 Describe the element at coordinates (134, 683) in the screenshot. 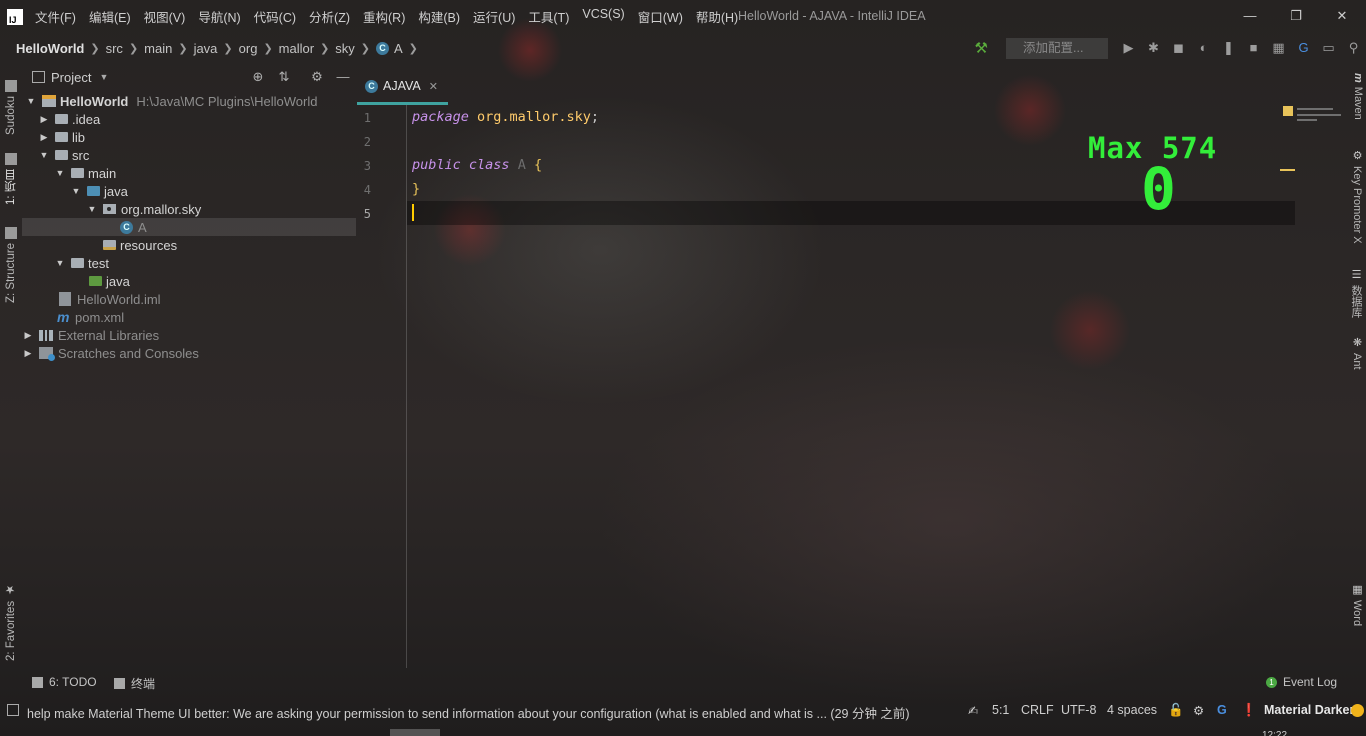

I see `terminal-tab: 终端` at that location.